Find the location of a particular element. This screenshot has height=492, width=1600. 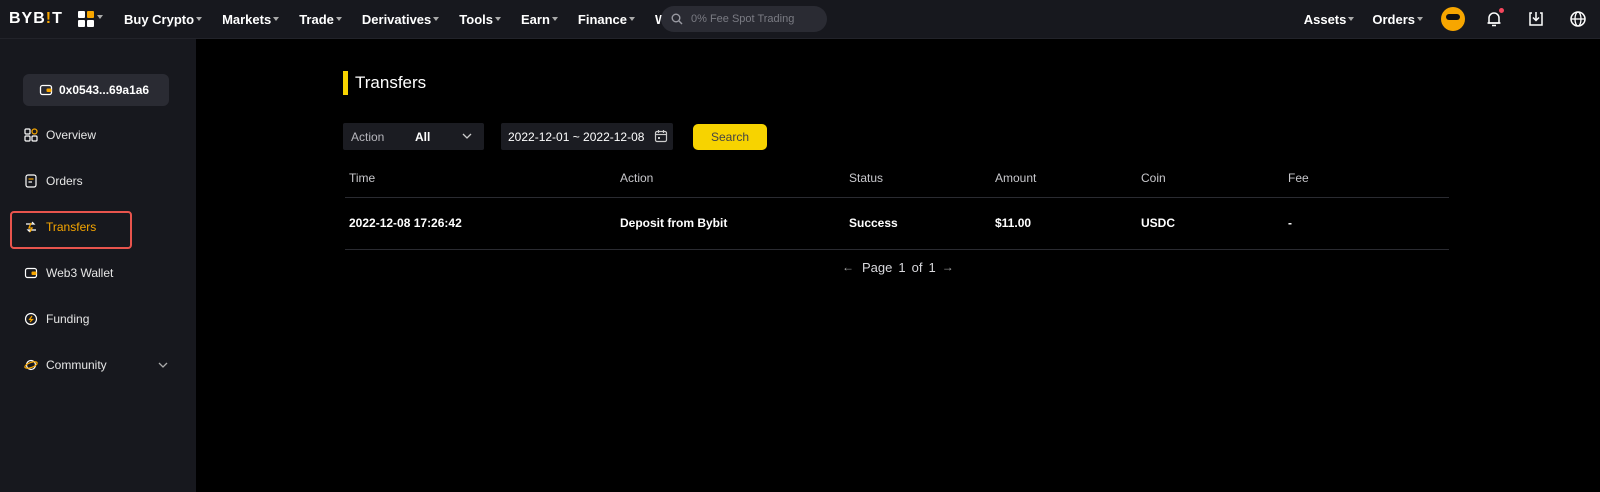

cell-time: 2022-12-08 17:26:42 is located at coordinates (405, 223).